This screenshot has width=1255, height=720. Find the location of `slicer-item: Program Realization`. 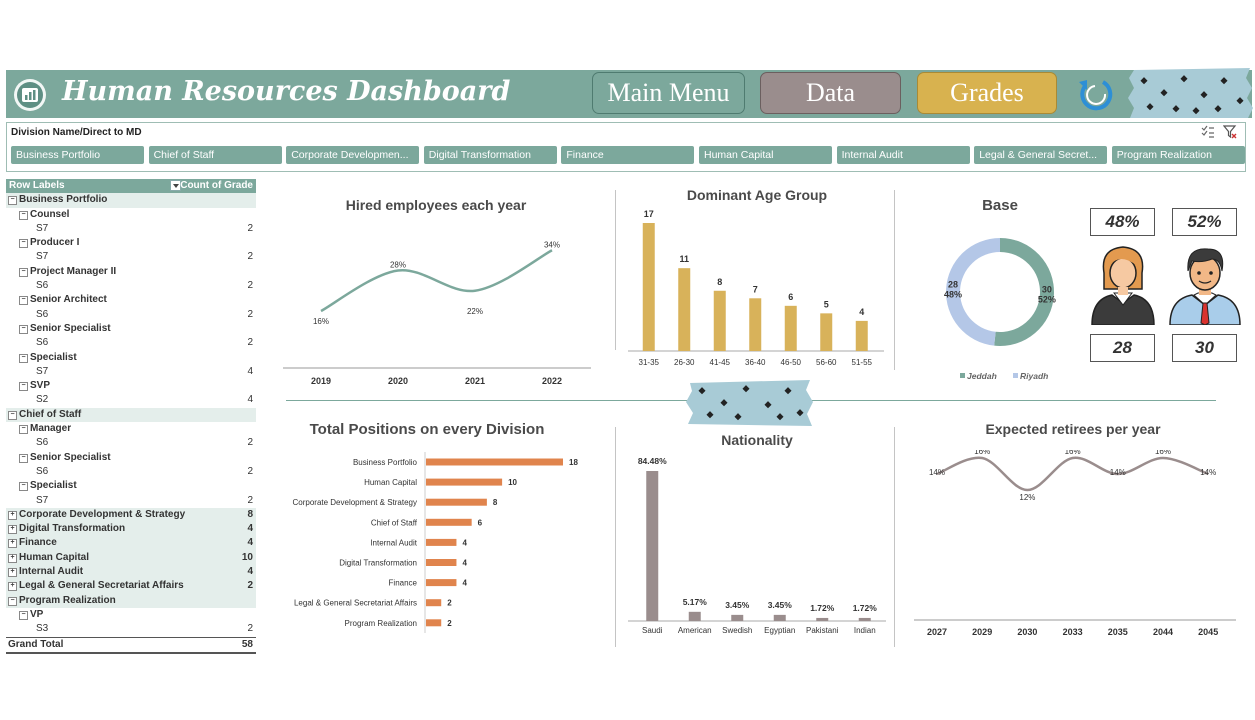

slicer-item: Program Realization is located at coordinates (1178, 155).